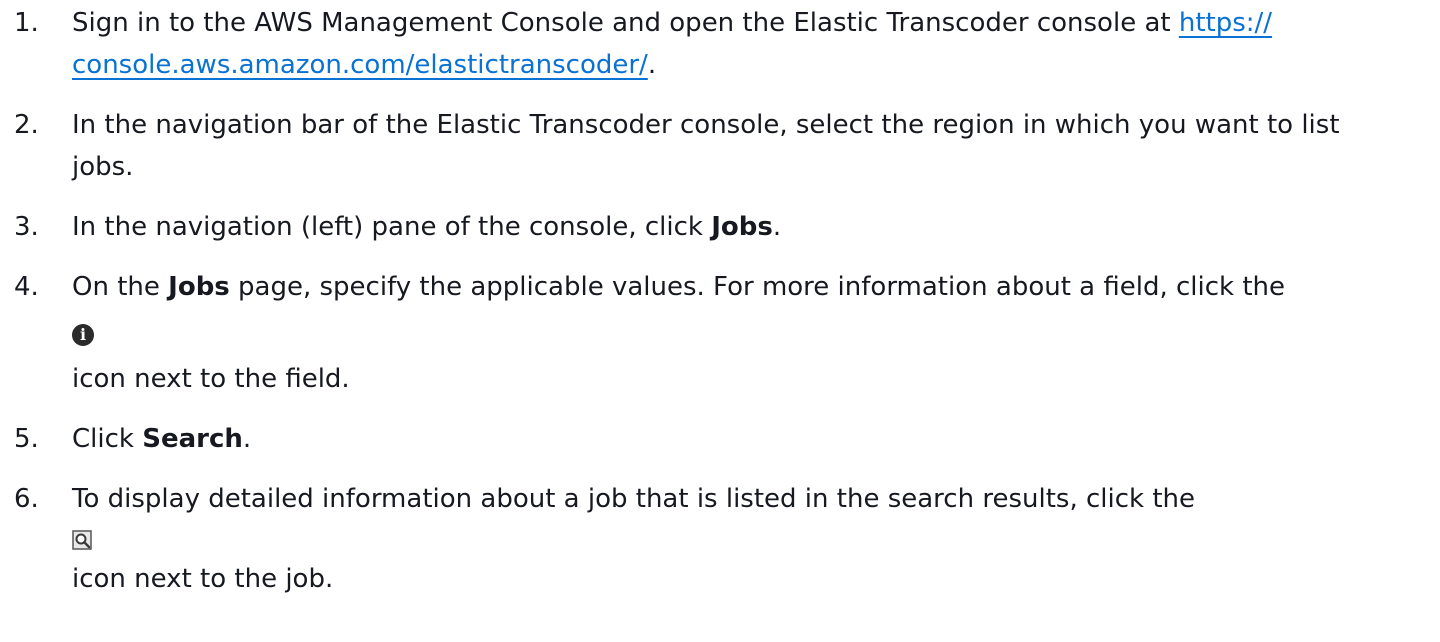  Describe the element at coordinates (26, 125) in the screenshot. I see `step-number: 2.` at that location.